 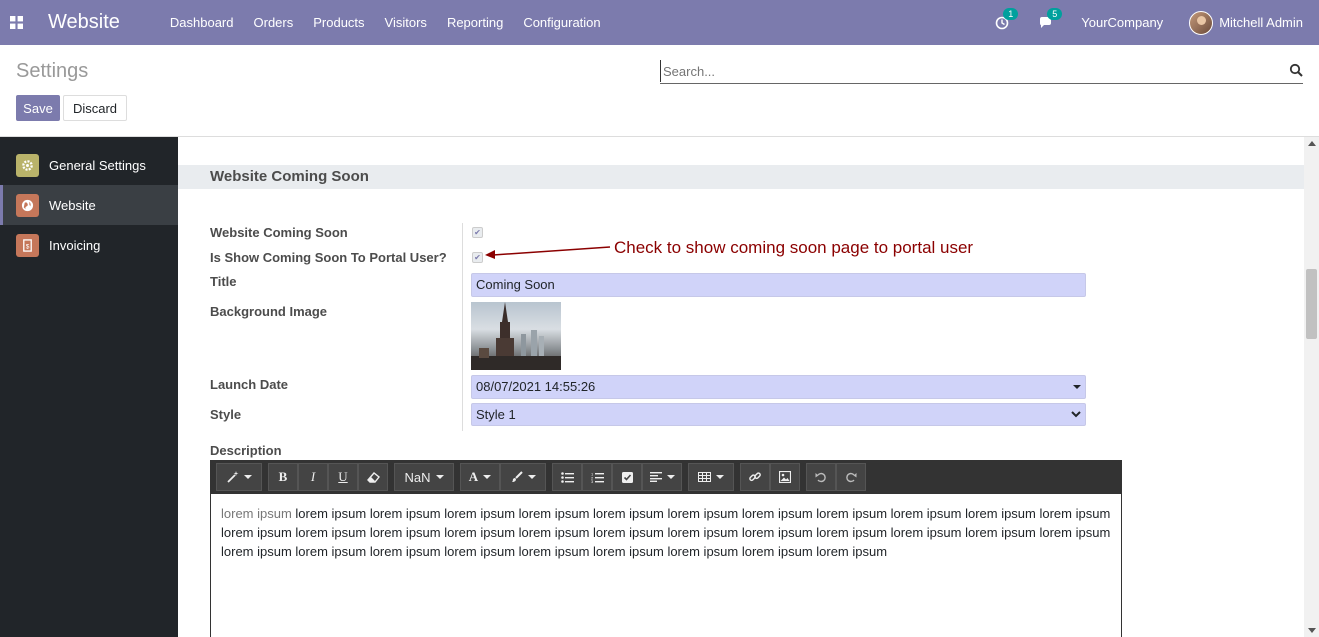 I want to click on sidebar-item-general-settings: General Settings, so click(x=89, y=165).